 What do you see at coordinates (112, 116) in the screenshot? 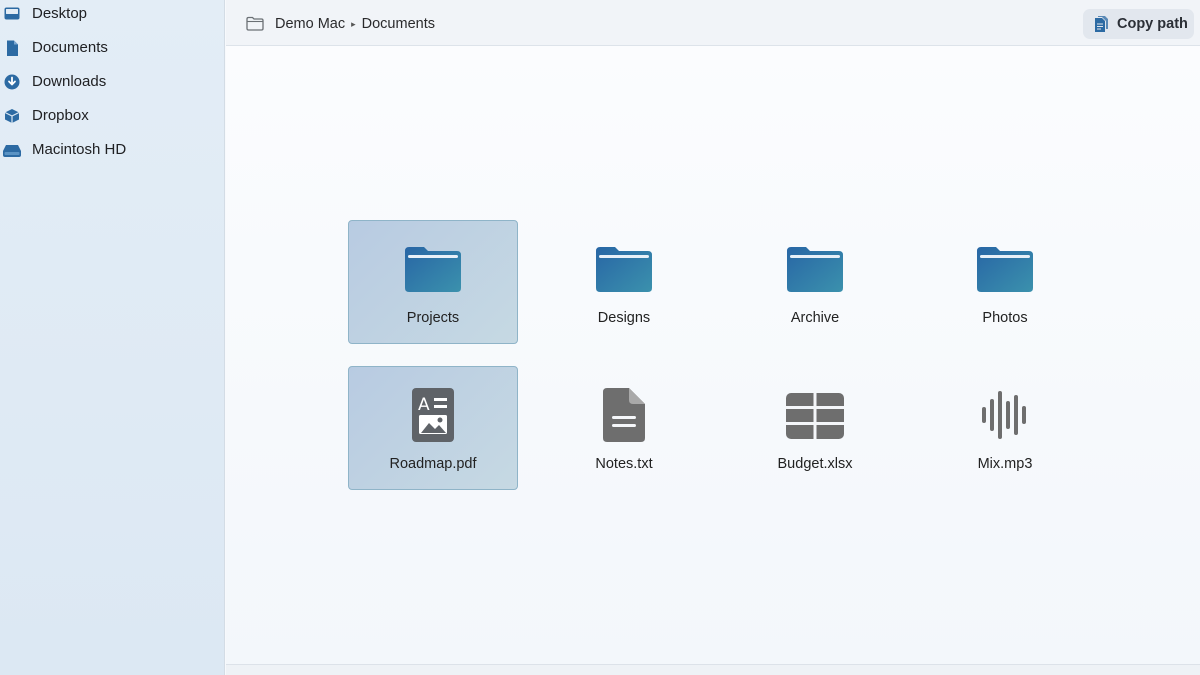
I see `sidebar-item-dropbox: Dropbox` at bounding box center [112, 116].